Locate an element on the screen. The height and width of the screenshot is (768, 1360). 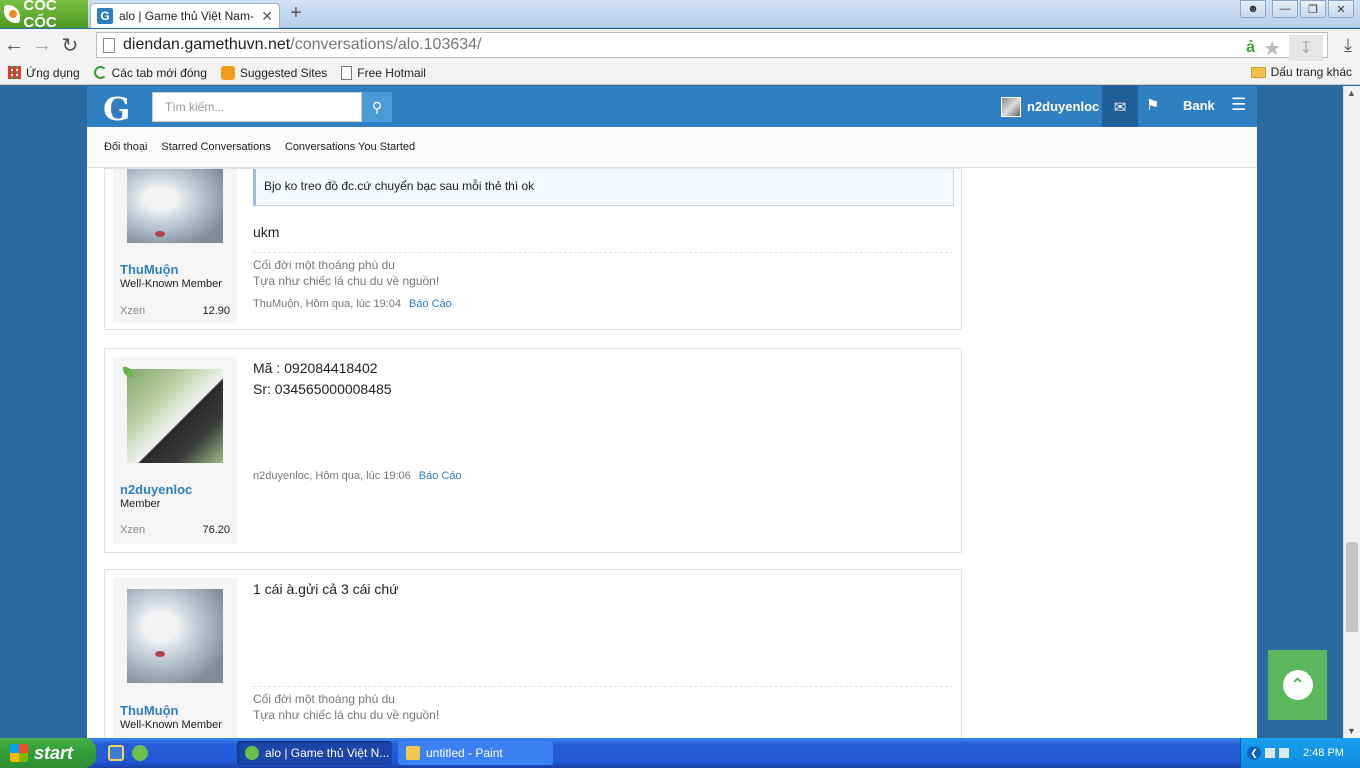
other-bookmarks: Dấu trang khác is located at coordinates (1301, 72).